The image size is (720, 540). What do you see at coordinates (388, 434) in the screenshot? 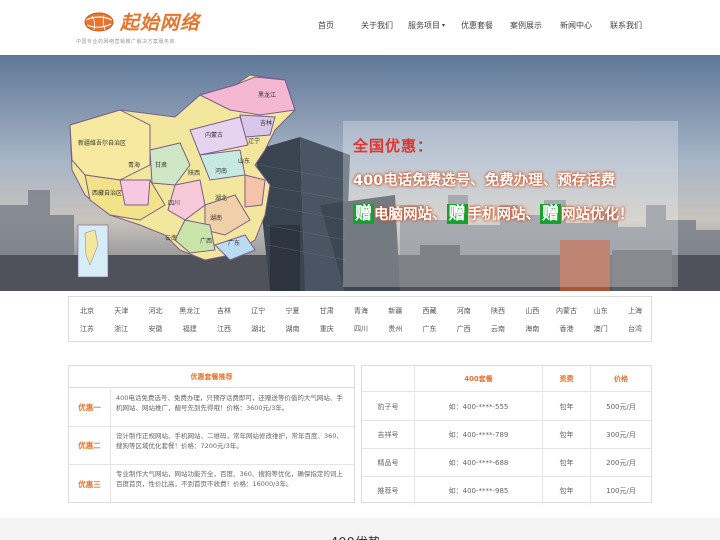
I see `table-cell: 吉祥号` at bounding box center [388, 434].